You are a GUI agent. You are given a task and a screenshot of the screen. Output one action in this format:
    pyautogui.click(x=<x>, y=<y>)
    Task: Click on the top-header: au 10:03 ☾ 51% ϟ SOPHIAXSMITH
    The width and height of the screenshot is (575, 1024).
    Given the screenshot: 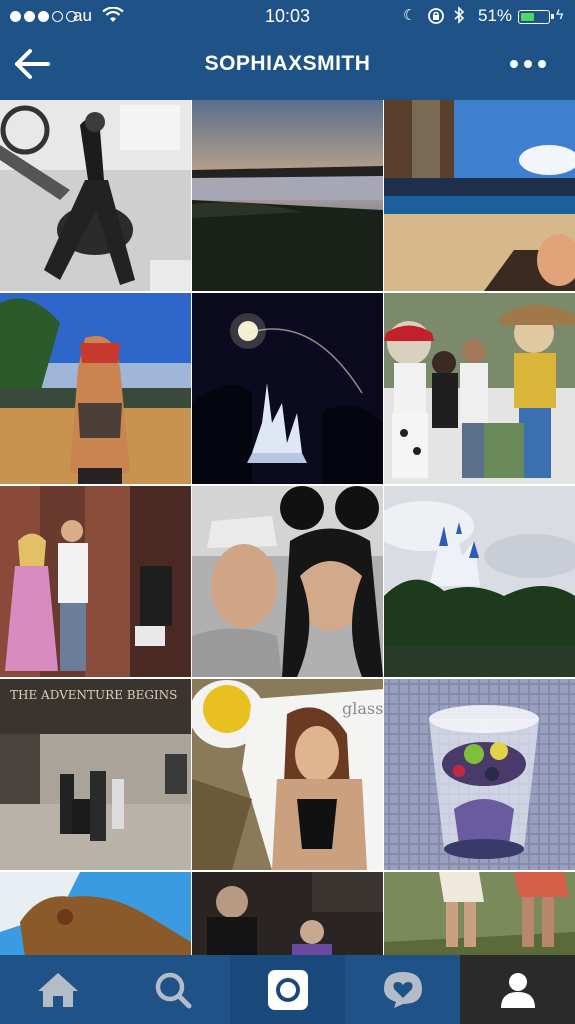 What is the action you would take?
    pyautogui.click(x=287, y=50)
    